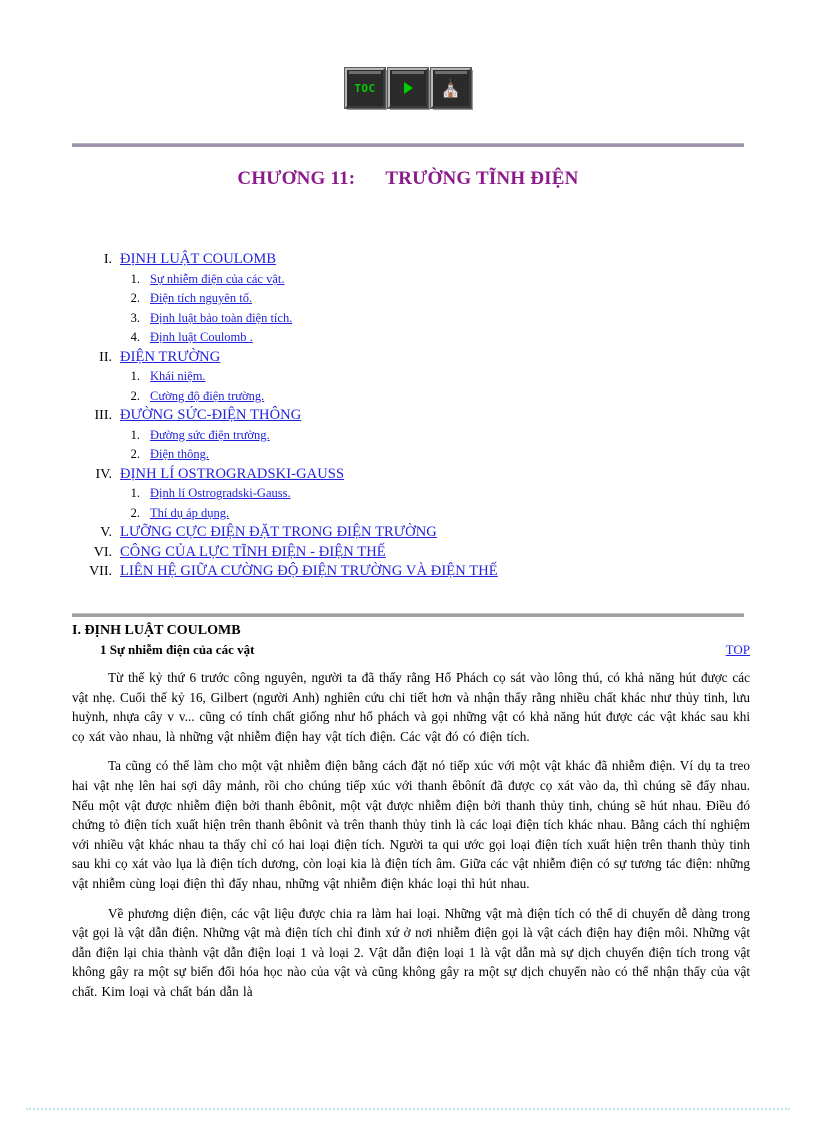  Describe the element at coordinates (278, 533) in the screenshot. I see `toc-link-level1: LƯỠNG CỰC ĐIỆN ĐẶT TRONG ĐIỆN TRƯỜNG` at that location.